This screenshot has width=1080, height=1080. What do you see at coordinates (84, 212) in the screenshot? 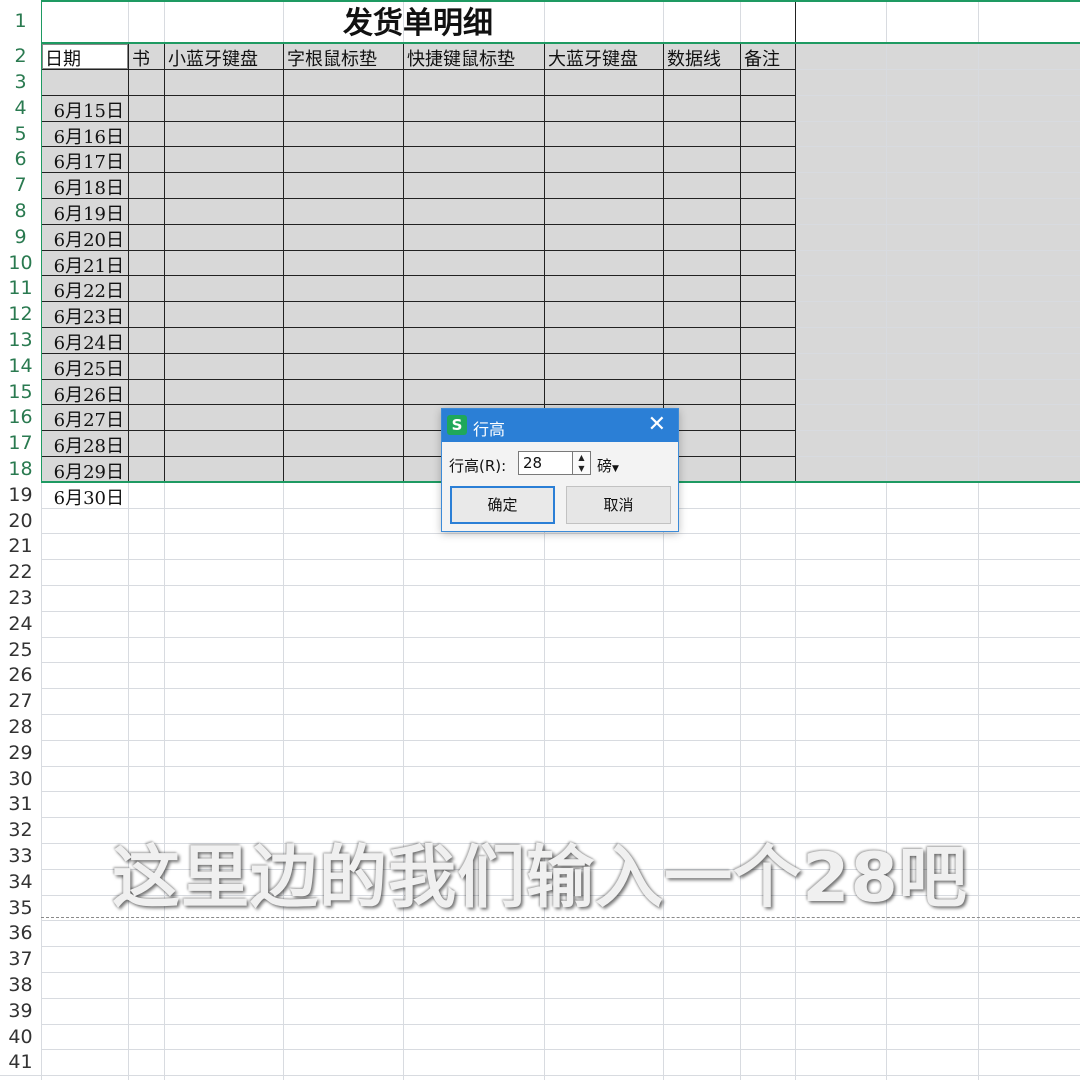
I see `date-cell: 6月19日` at bounding box center [84, 212].